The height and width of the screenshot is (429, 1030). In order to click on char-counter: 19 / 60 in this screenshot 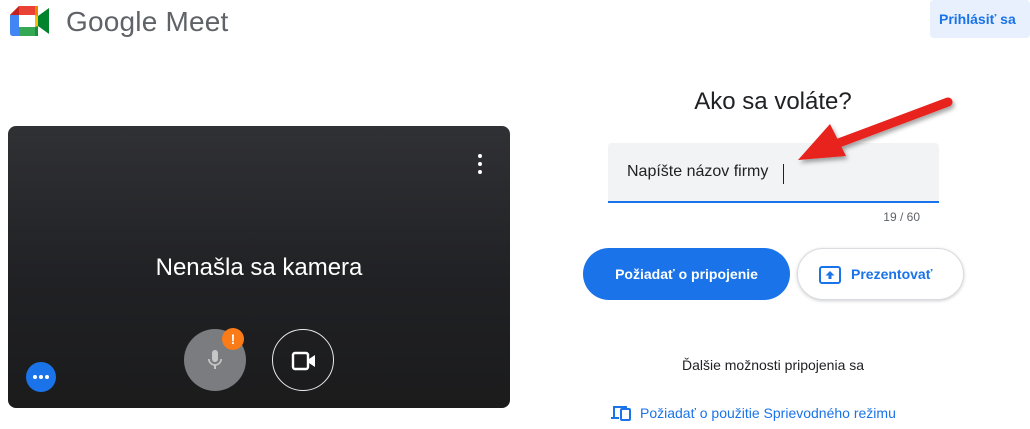, I will do `click(901, 217)`.